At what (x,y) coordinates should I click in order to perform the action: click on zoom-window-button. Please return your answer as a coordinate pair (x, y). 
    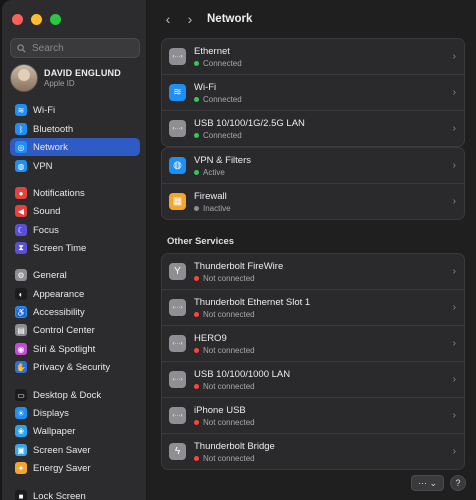
    Looking at the image, I should click on (55, 19).